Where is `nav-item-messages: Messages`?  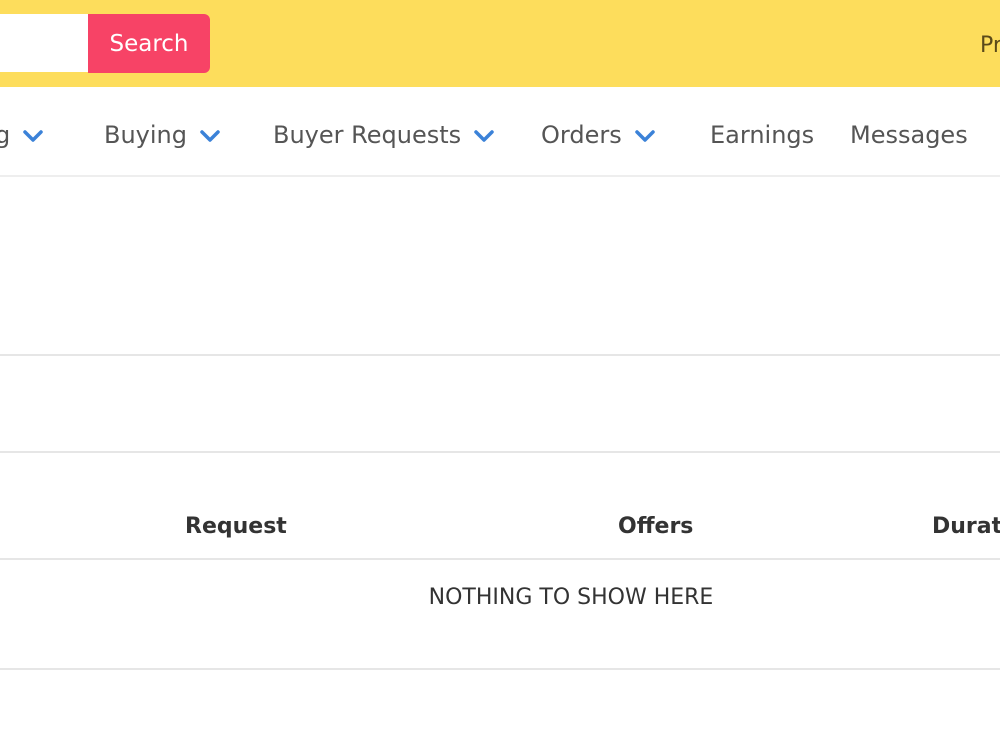
nav-item-messages: Messages is located at coordinates (909, 135).